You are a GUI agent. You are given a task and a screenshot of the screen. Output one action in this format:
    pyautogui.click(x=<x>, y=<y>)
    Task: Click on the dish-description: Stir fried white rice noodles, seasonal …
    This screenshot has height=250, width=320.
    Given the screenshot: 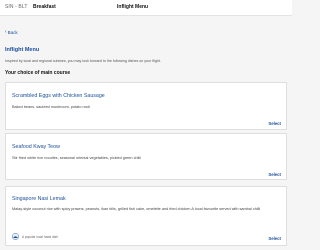 What is the action you would take?
    pyautogui.click(x=76, y=158)
    